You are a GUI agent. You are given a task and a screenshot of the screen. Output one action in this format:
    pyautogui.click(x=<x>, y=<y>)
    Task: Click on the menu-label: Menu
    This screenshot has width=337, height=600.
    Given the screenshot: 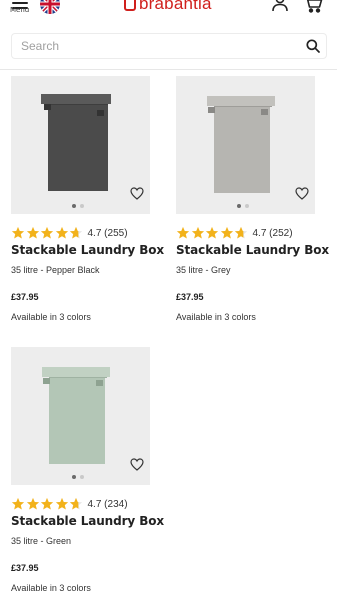 What is the action you would take?
    pyautogui.click(x=20, y=10)
    